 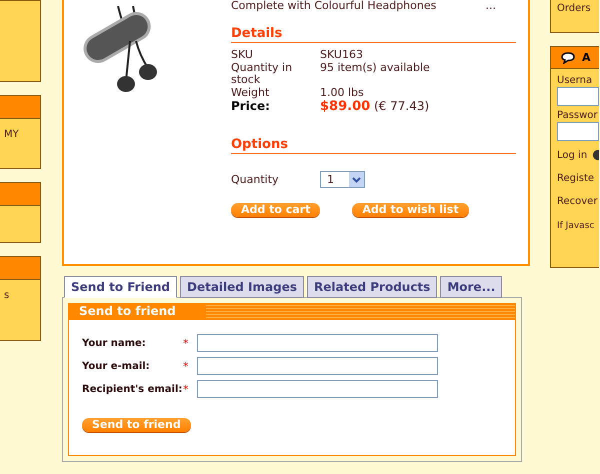 What do you see at coordinates (372, 287) in the screenshot?
I see `tab: Related Products` at bounding box center [372, 287].